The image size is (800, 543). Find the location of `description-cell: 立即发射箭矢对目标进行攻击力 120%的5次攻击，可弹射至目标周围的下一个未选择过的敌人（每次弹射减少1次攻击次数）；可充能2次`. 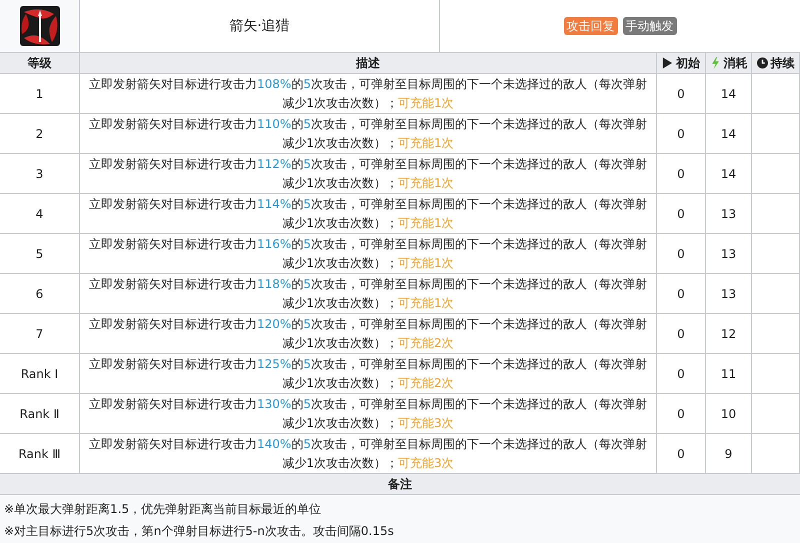

description-cell: 立即发射箭矢对目标进行攻击力 120%的5次攻击，可弹射至目标周围的下一个未选择过的敌人（每次弹射减少1次攻击次数）；可充能2次 is located at coordinates (368, 334).